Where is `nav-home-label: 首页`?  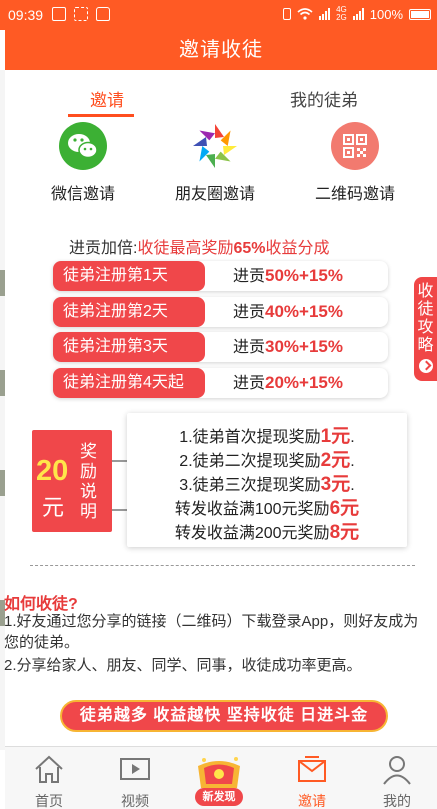
nav-home-label: 首页 is located at coordinates (49, 801).